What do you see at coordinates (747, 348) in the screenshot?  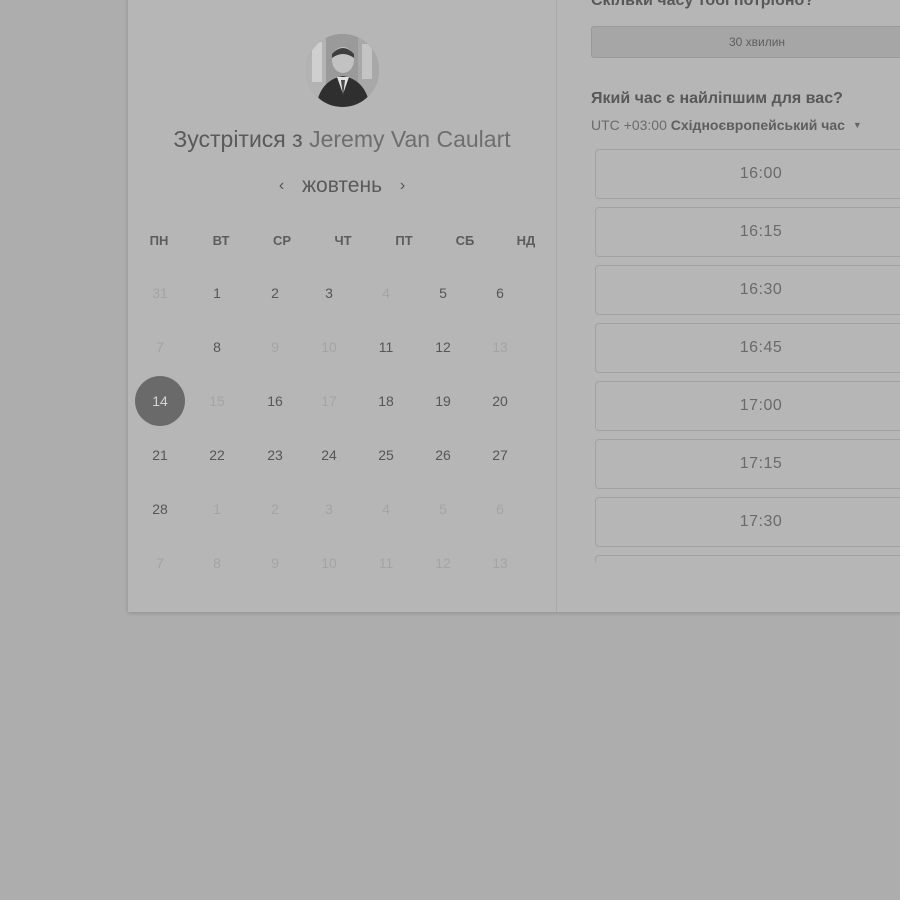 I see `time-slot-button: 16:45` at bounding box center [747, 348].